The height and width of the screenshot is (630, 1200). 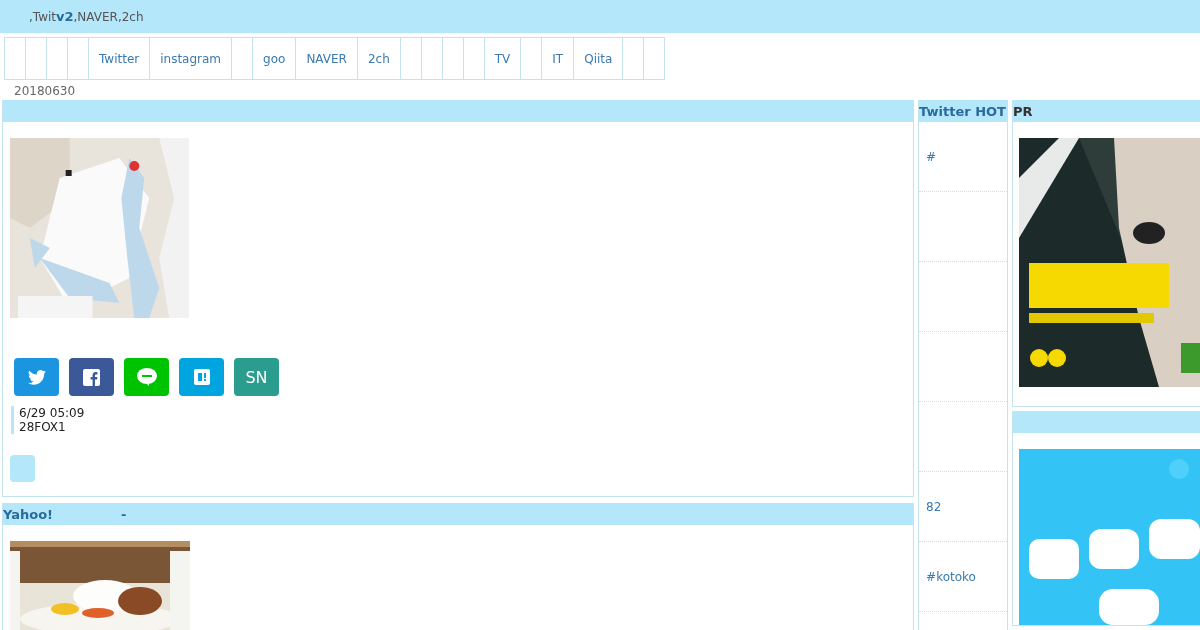 What do you see at coordinates (22, 468) in the screenshot?
I see `more-button` at bounding box center [22, 468].